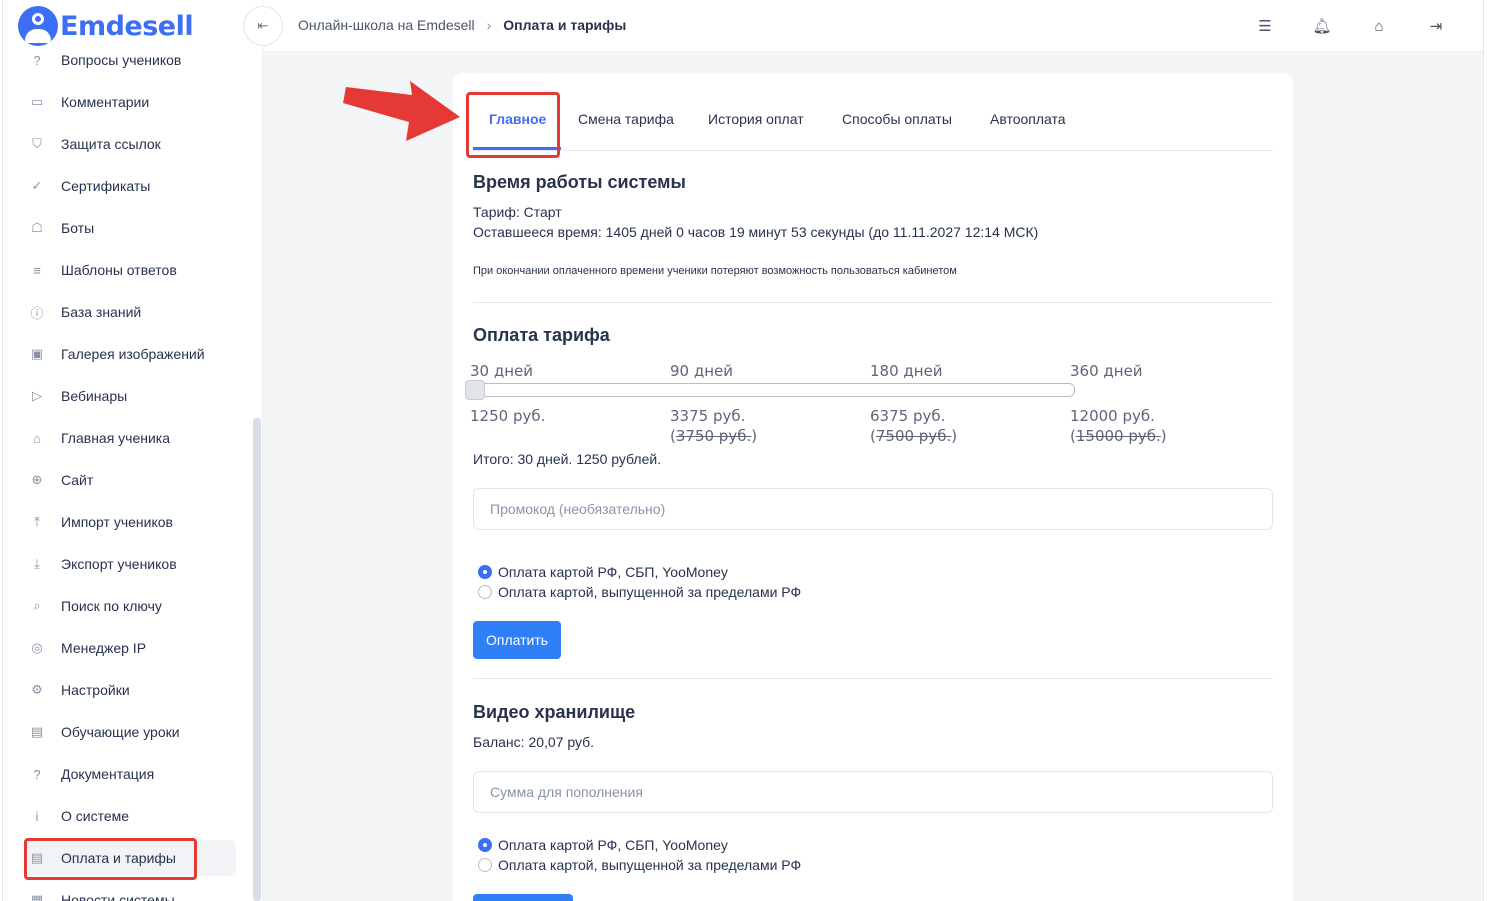 The width and height of the screenshot is (1489, 901). I want to click on search-icon: ⌕, so click(37, 605).